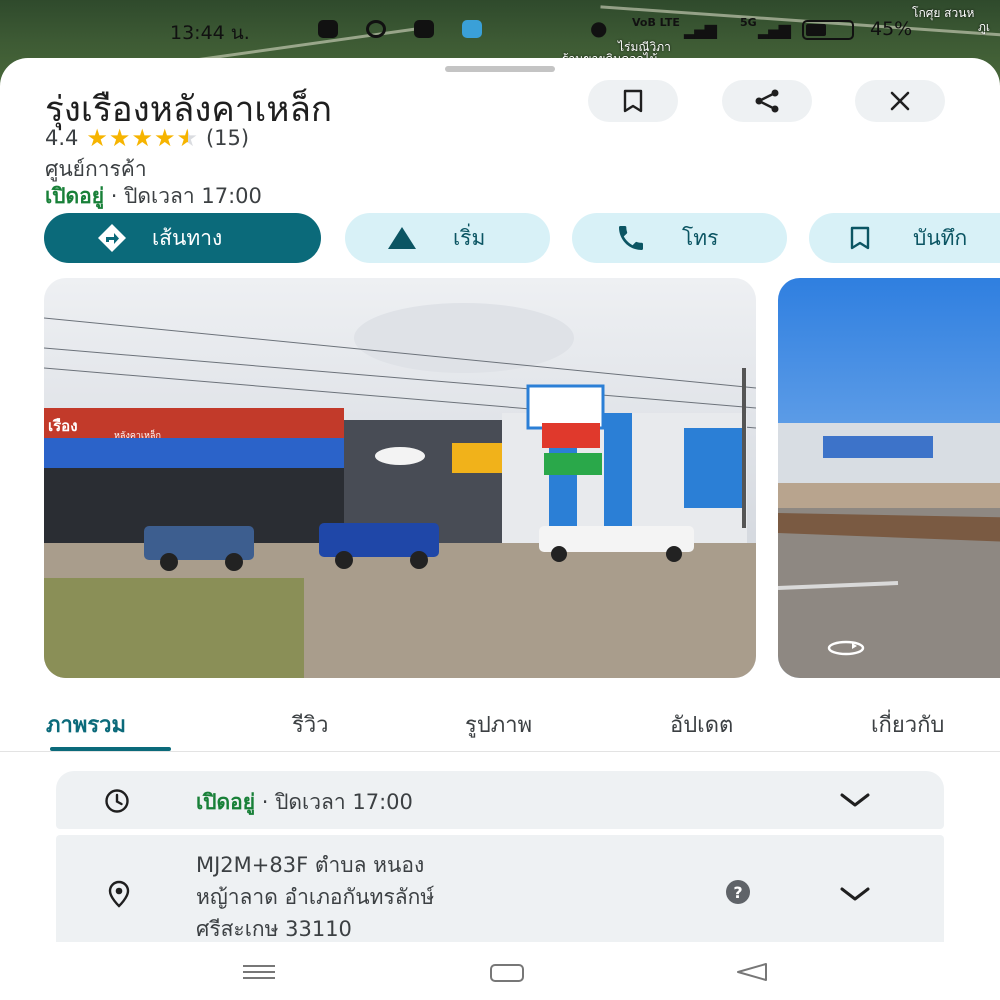 This screenshot has width=1000, height=1000. I want to click on address-line: หญ้าลาด อำเภอกันทรลักษ์, so click(315, 897).